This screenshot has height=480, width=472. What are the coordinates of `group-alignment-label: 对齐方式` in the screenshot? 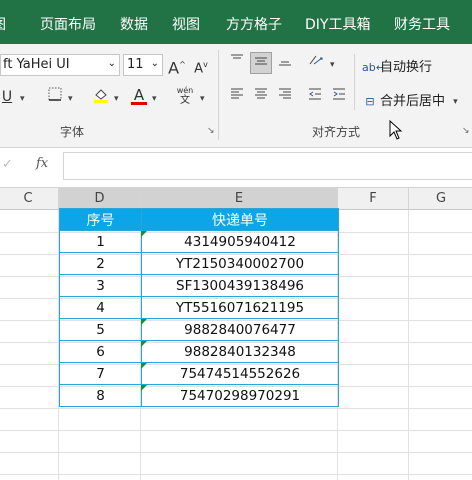 It's located at (336, 132).